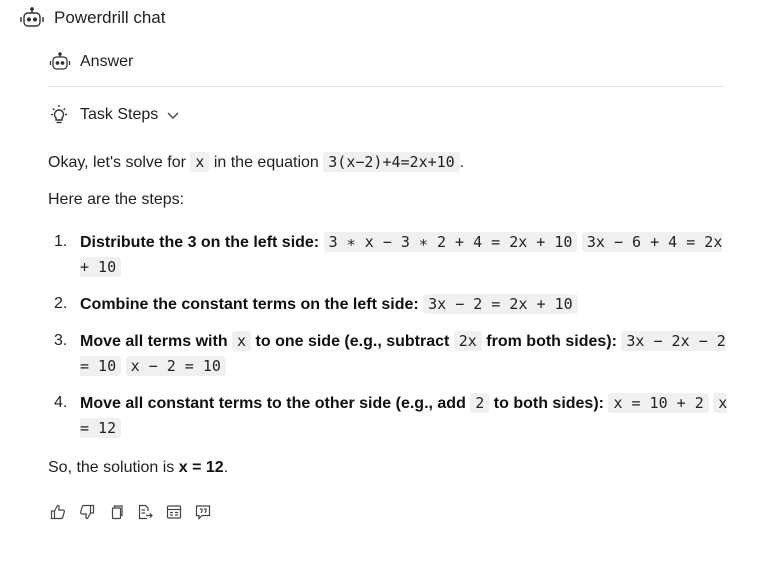  What do you see at coordinates (116, 512) in the screenshot?
I see `copy-icon` at bounding box center [116, 512].